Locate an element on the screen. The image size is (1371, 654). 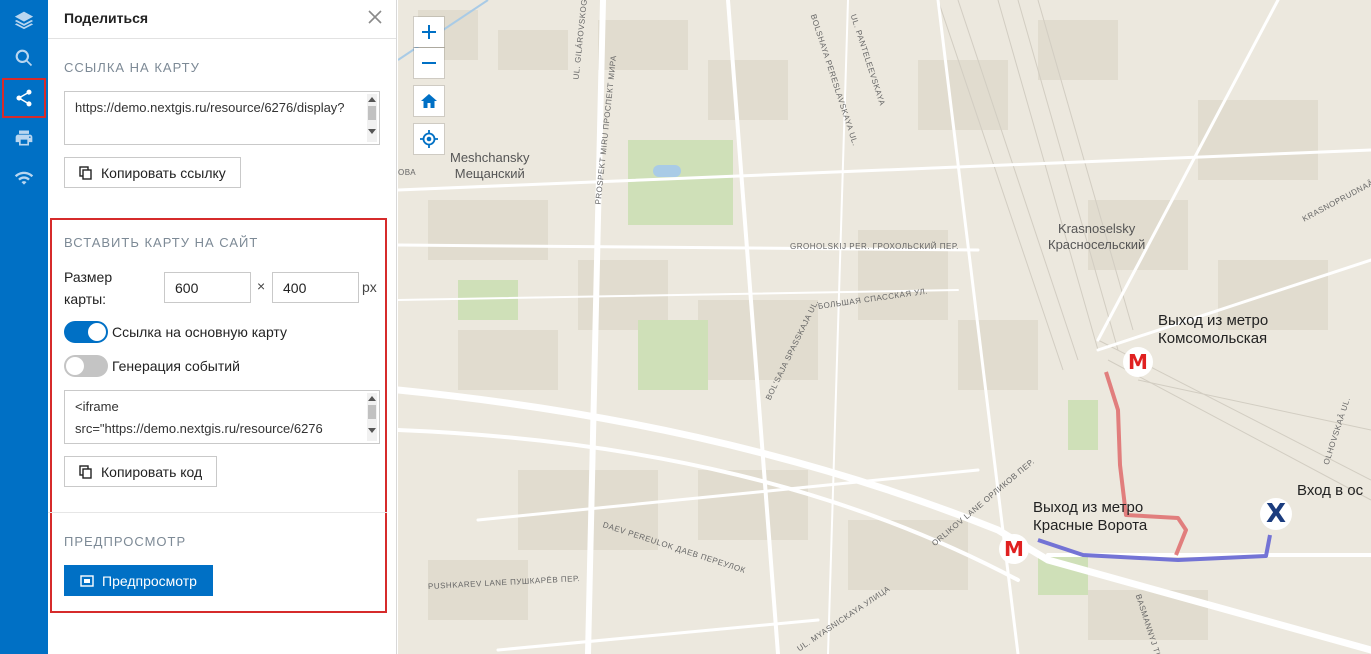
events-toggle-label: Генерация событий is located at coordinates (176, 366).